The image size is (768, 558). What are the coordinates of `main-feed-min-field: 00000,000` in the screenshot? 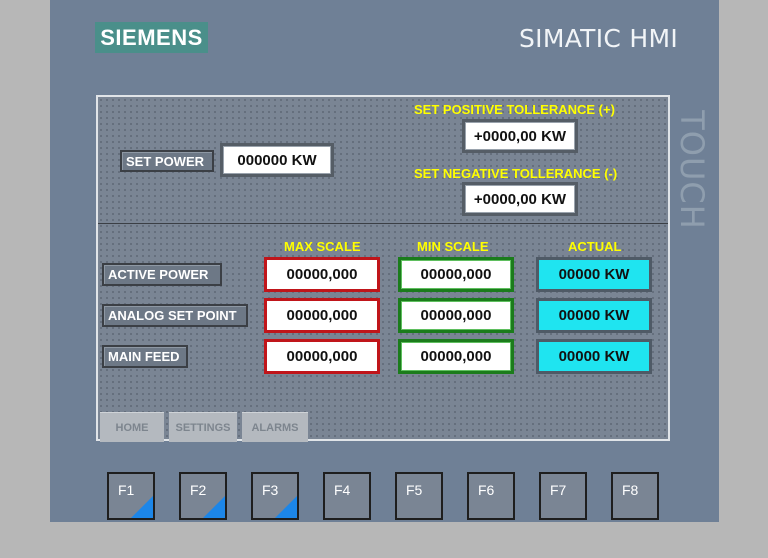 It's located at (456, 356).